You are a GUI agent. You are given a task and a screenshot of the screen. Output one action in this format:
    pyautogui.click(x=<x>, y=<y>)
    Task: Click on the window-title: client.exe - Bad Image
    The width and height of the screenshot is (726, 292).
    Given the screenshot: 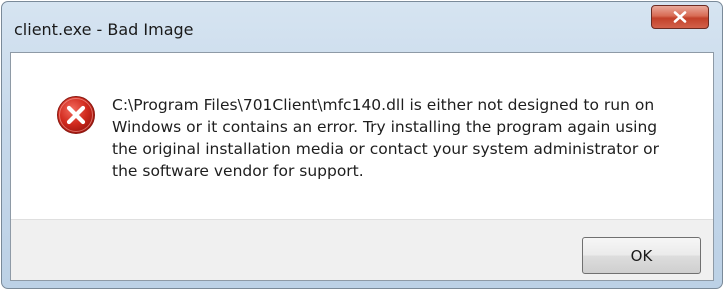 What is the action you would take?
    pyautogui.click(x=104, y=29)
    